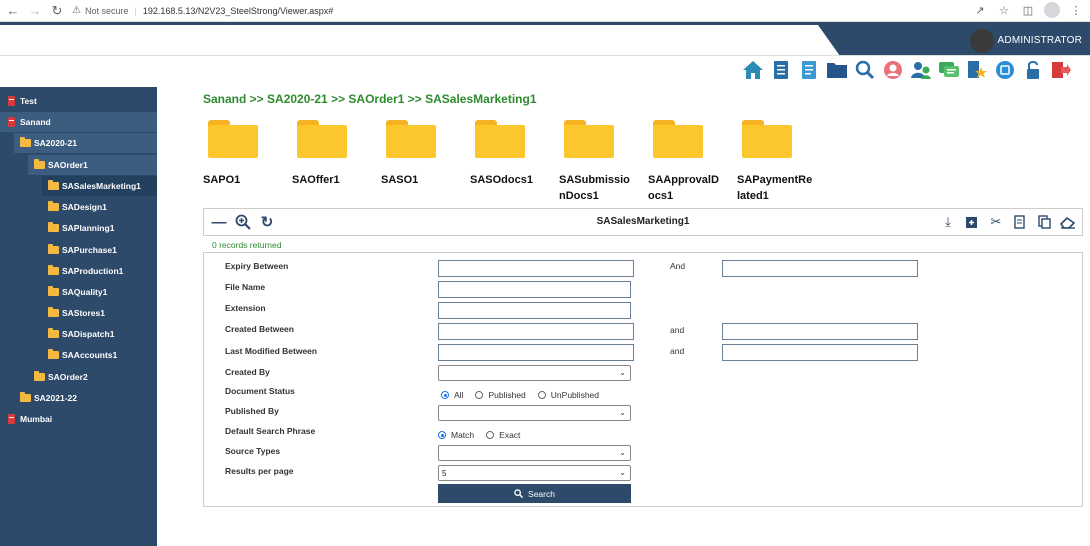 The height and width of the screenshot is (546, 1090). What do you see at coordinates (57, 11) in the screenshot?
I see `reload-icon: ↻` at bounding box center [57, 11].